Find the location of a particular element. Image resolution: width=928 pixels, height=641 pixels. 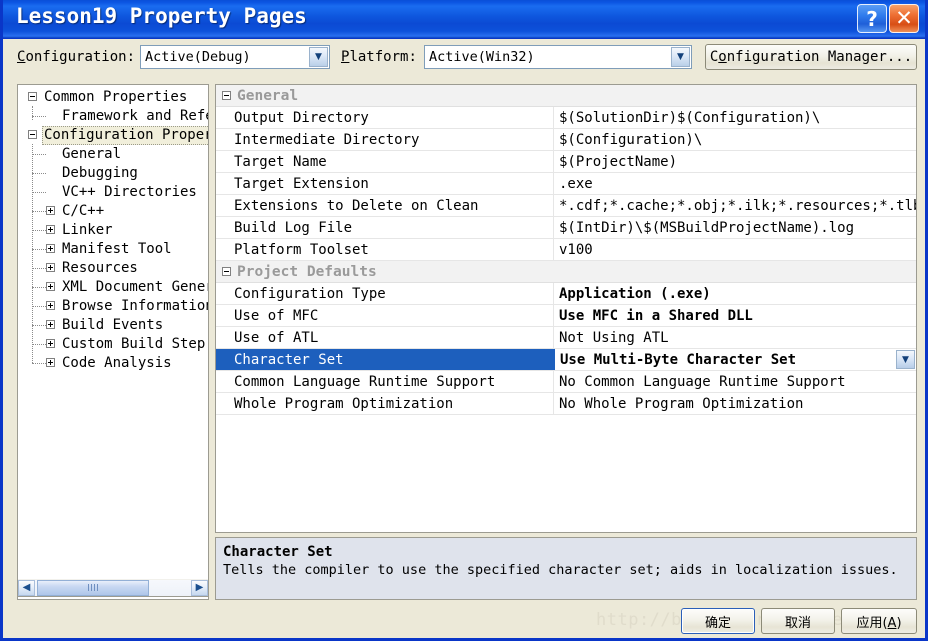

configuration-select: Active(Debug) ▼ is located at coordinates (235, 57).